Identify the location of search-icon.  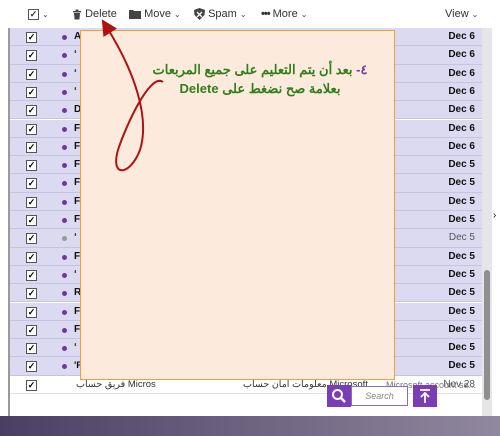
(339, 396).